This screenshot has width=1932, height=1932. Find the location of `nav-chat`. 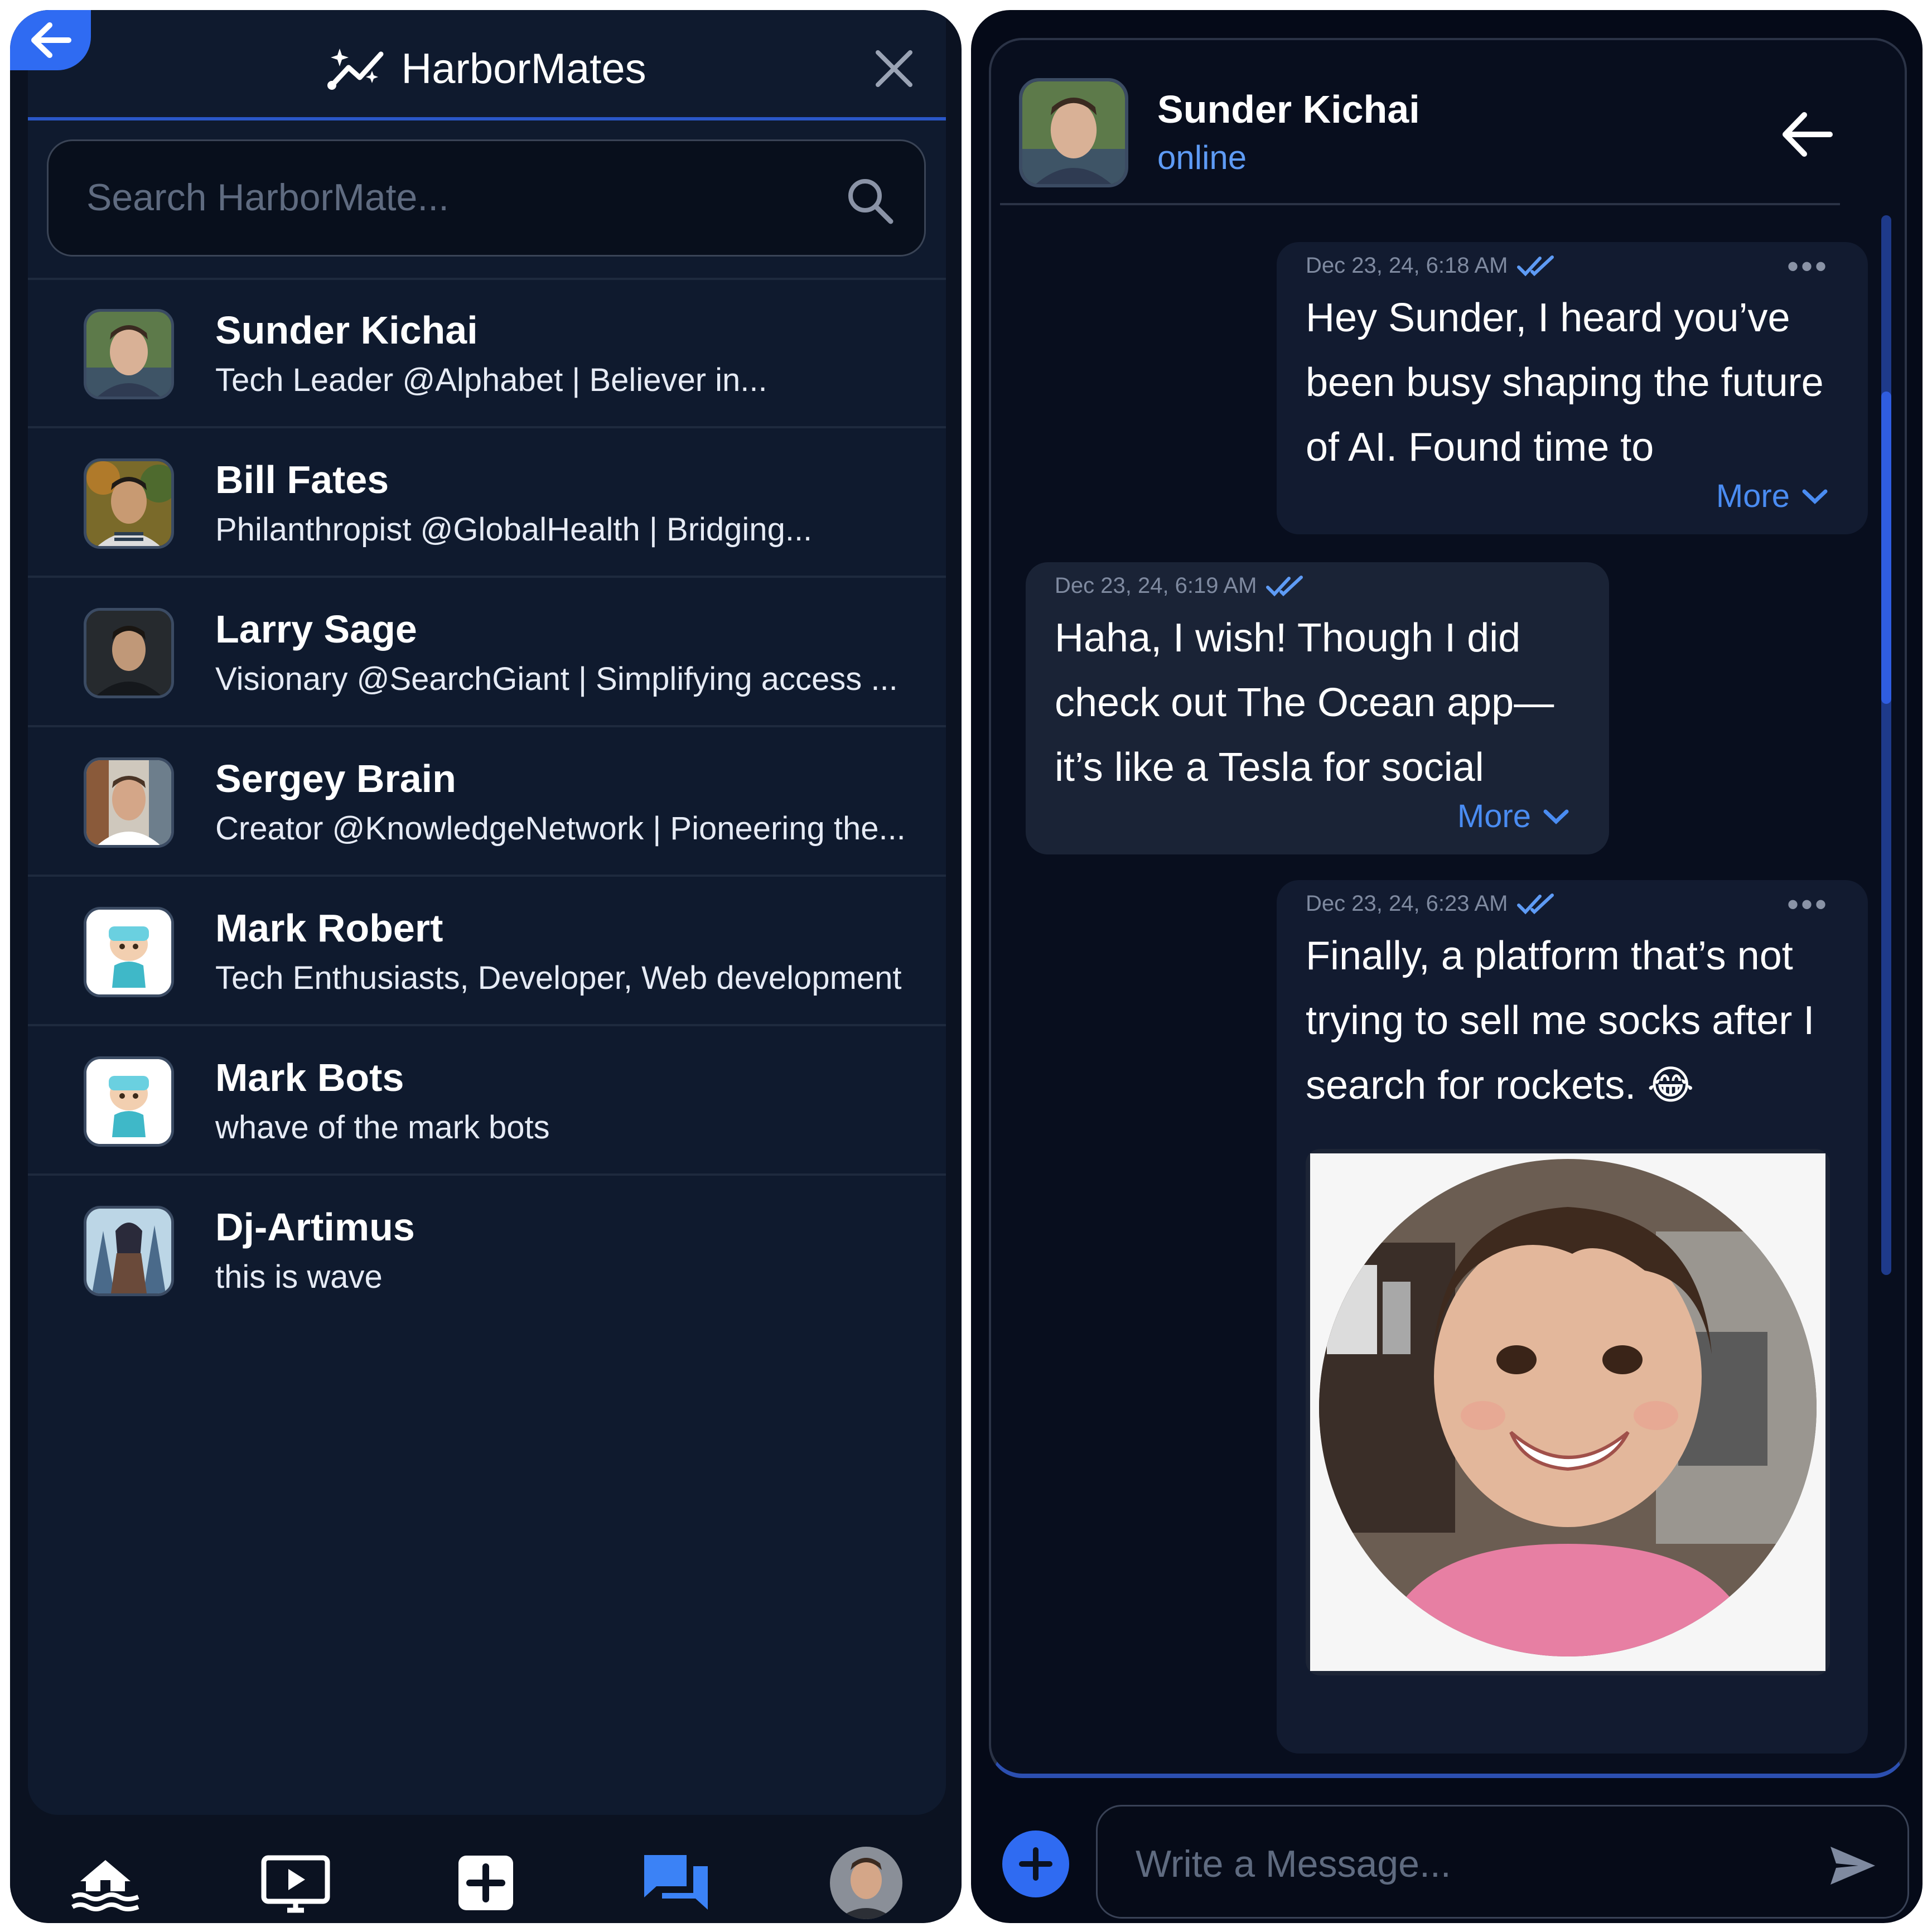

nav-chat is located at coordinates (676, 1883).